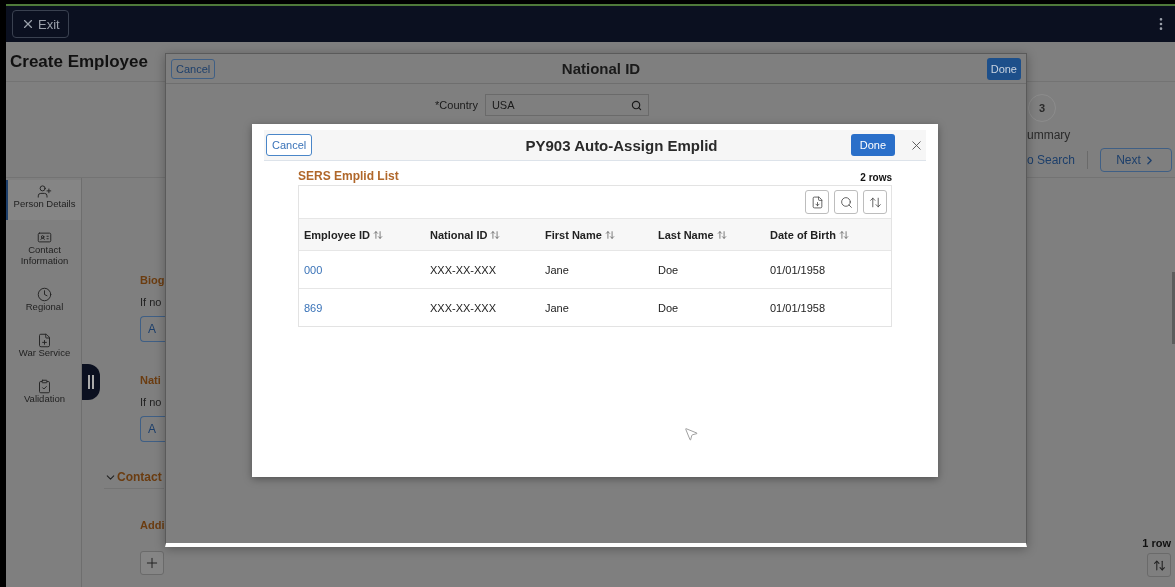 This screenshot has height=587, width=1175. Describe the element at coordinates (40, 24) in the screenshot. I see `exit-button: Exit` at that location.